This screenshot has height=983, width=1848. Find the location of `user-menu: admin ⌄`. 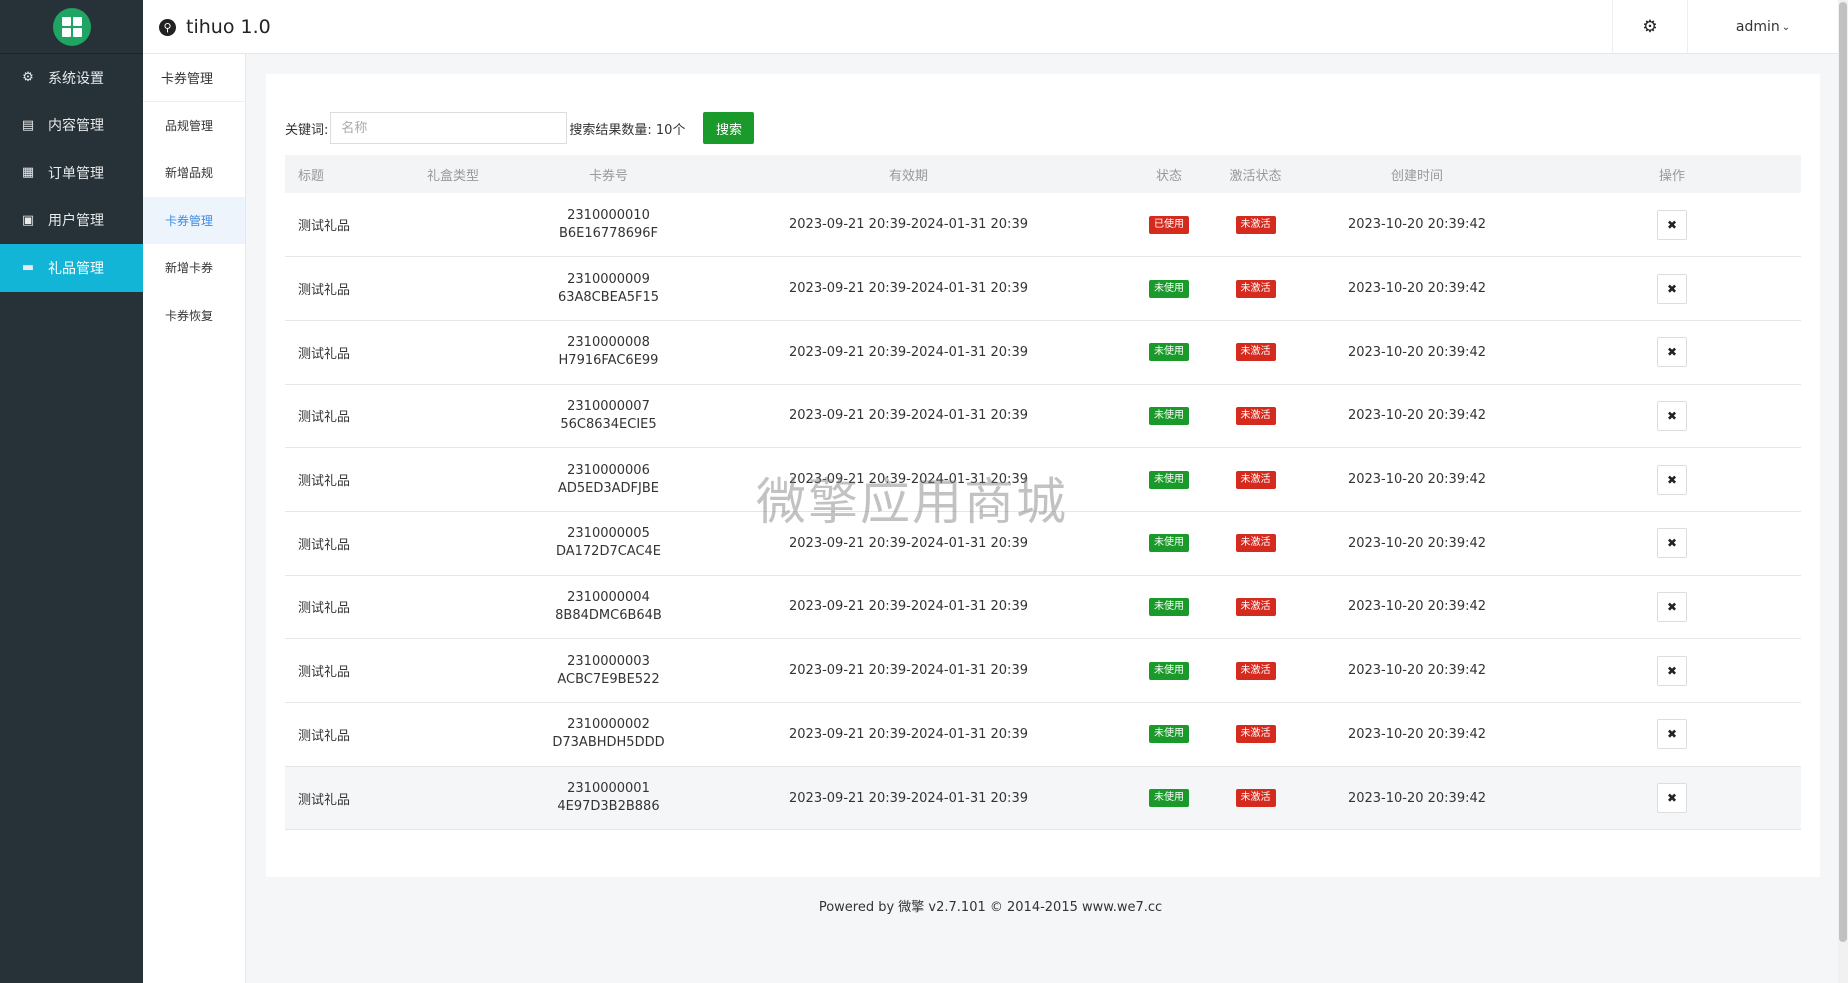

user-menu: admin ⌄ is located at coordinates (1763, 27).